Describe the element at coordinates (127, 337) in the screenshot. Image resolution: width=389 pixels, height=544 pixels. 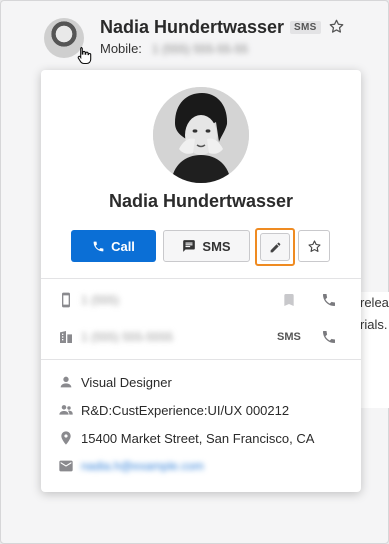
I see `work-phone-value: 1 (555) 555-5555` at that location.